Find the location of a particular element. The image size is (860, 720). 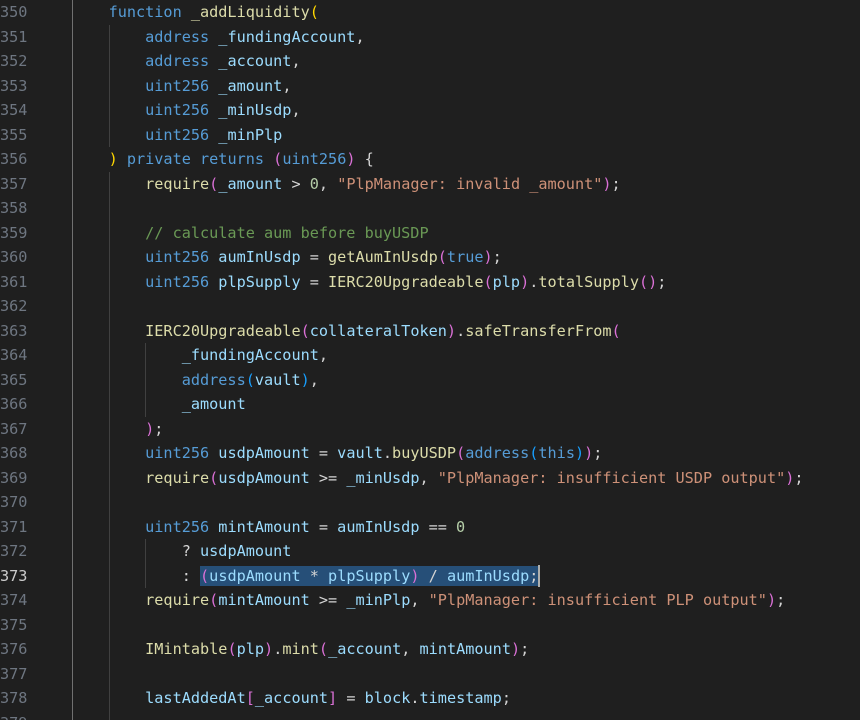

code-text: uint256 _amount, is located at coordinates (218, 86).